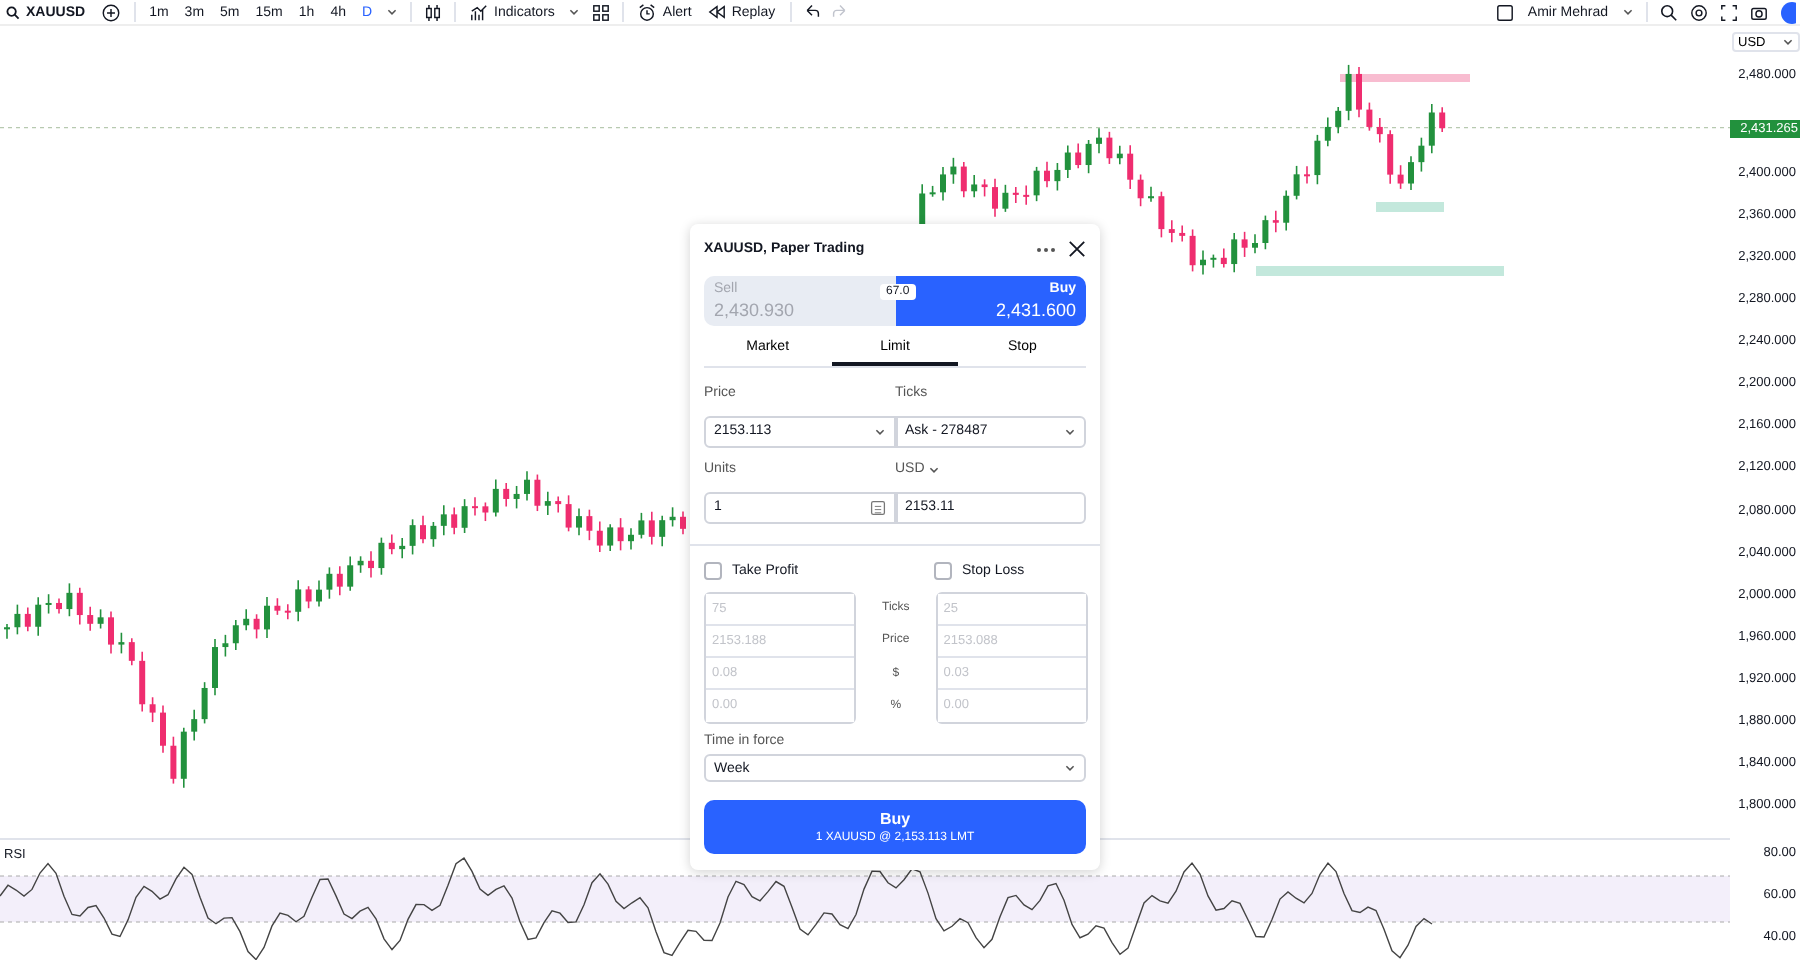  Describe the element at coordinates (647, 12) in the screenshot. I see `alarm-clock-icon` at that location.